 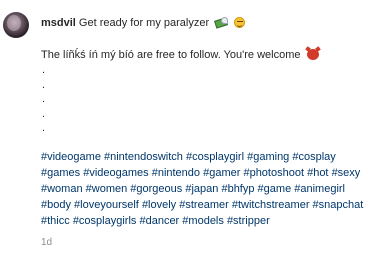 I want to click on hashtag-link: #models, so click(x=203, y=221).